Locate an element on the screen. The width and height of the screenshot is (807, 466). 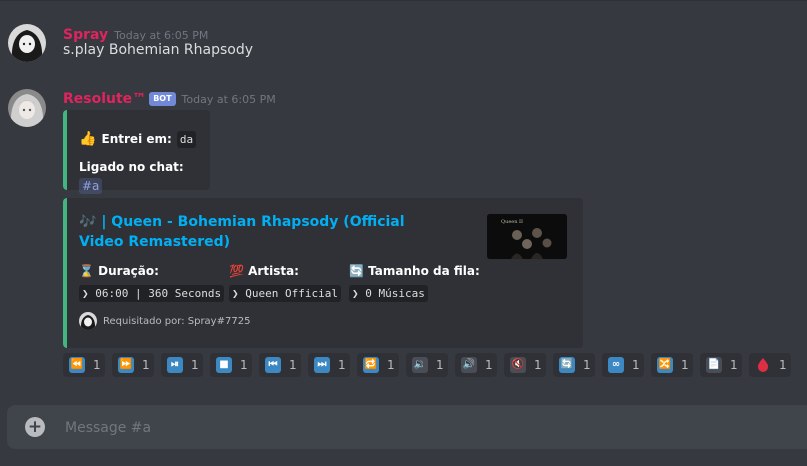
chat-field: Ligado no chat: #a is located at coordinates (144, 175).